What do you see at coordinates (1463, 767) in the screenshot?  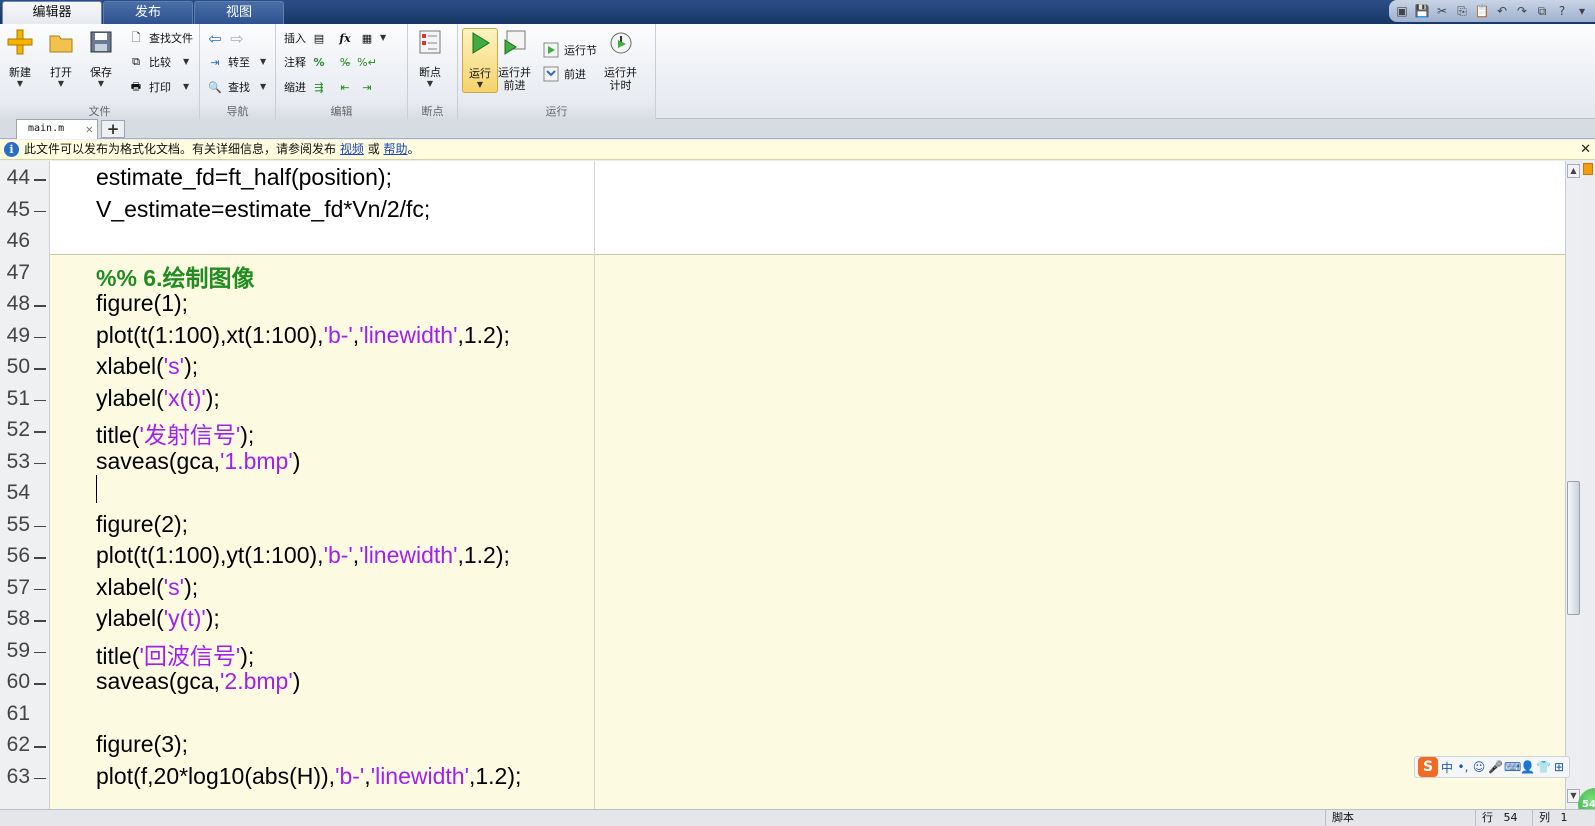 I see `ime-punctuation-icon: •,` at bounding box center [1463, 767].